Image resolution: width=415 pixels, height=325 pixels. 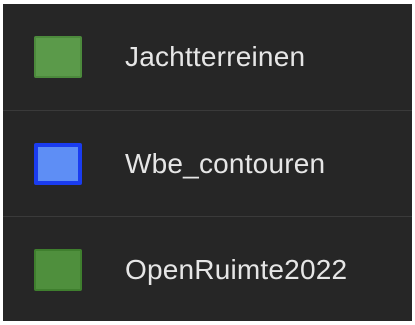 What do you see at coordinates (215, 56) in the screenshot?
I see `legend-item-label: Jachtterreinen` at bounding box center [215, 56].